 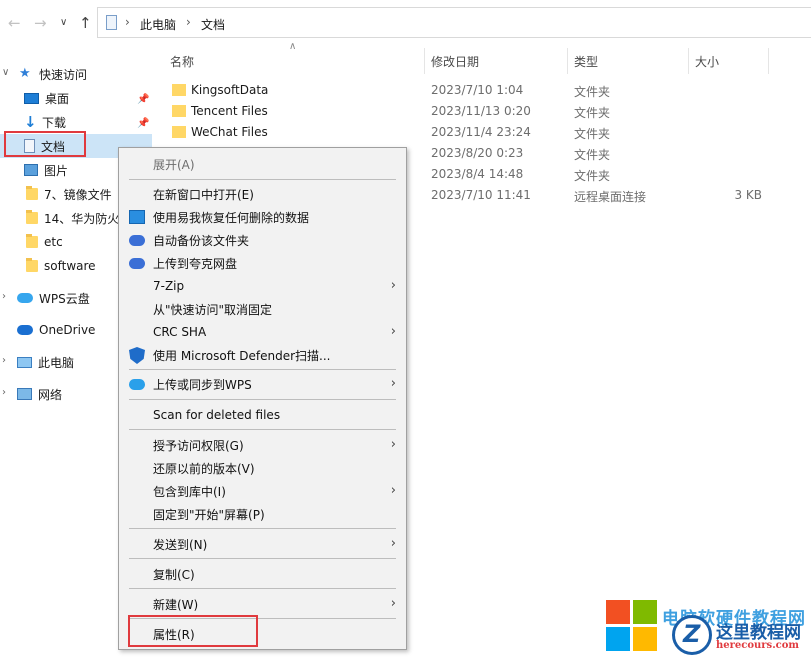 I want to click on nav-item-label: WPS云盘, so click(x=64, y=298).